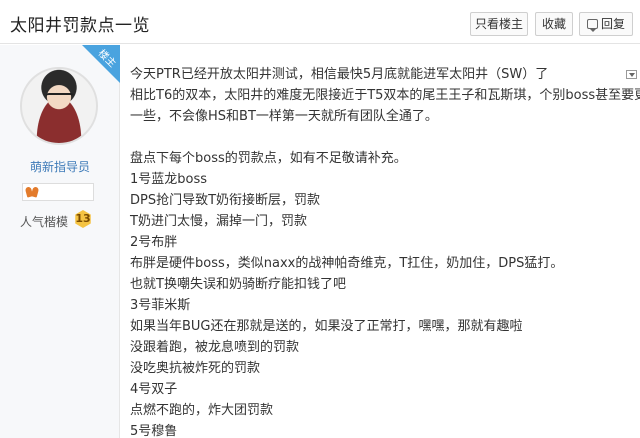  I want to click on reply-icon, so click(592, 25).